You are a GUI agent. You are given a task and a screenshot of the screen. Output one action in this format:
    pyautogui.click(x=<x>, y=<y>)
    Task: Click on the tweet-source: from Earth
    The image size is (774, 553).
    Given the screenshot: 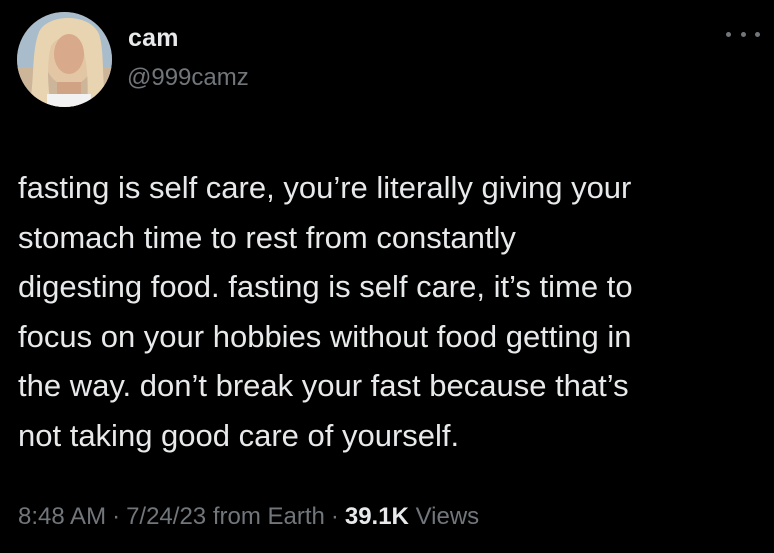 What is the action you would take?
    pyautogui.click(x=268, y=516)
    